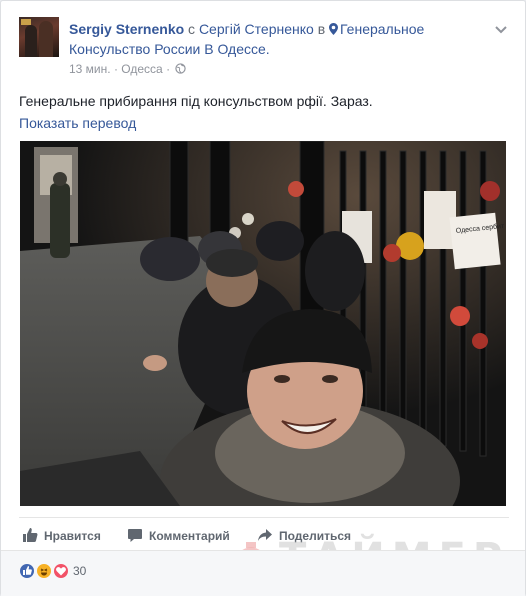 This screenshot has height=596, width=526. Describe the element at coordinates (256, 29) in the screenshot. I see `tagged-person-link: Сергій Стерненко` at that location.